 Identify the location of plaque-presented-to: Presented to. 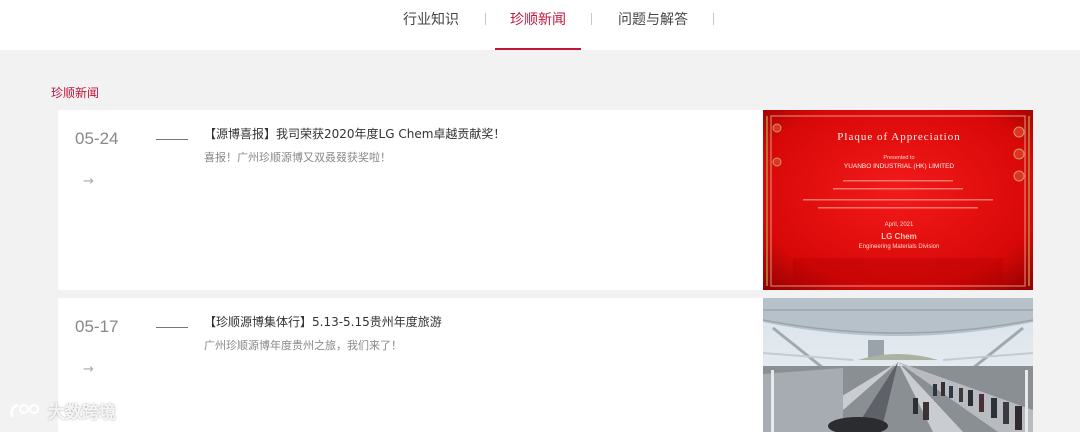
(898, 158).